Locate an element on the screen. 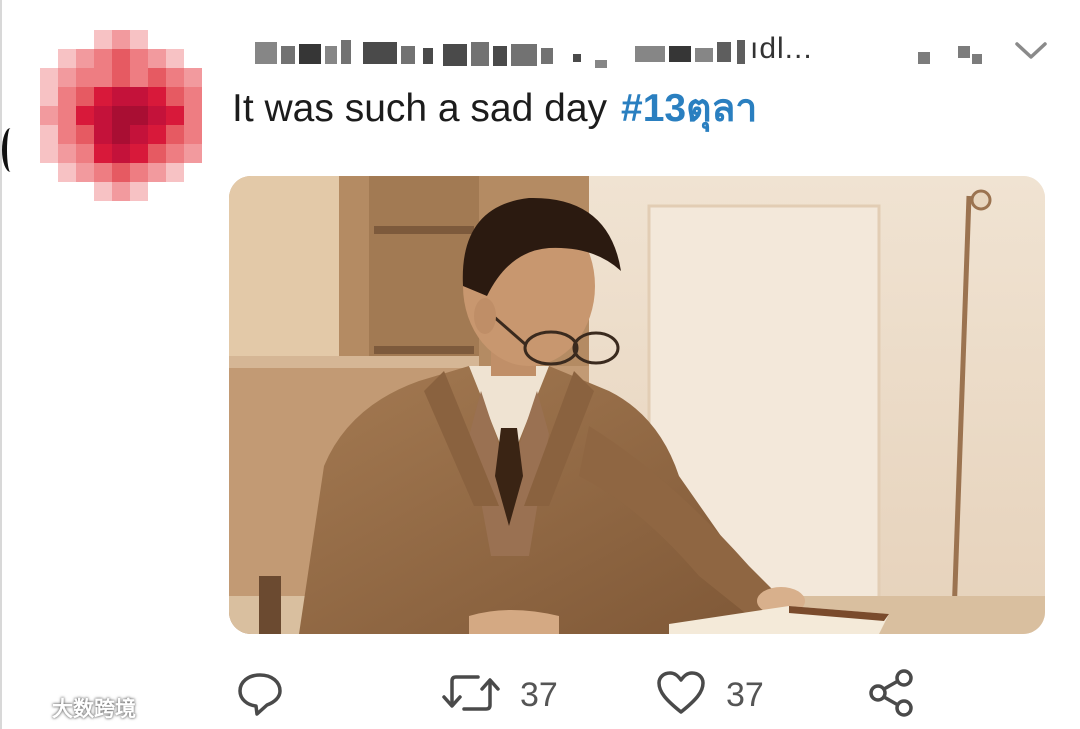 The height and width of the screenshot is (729, 1080). left-edge-divider is located at coordinates (1, 364).